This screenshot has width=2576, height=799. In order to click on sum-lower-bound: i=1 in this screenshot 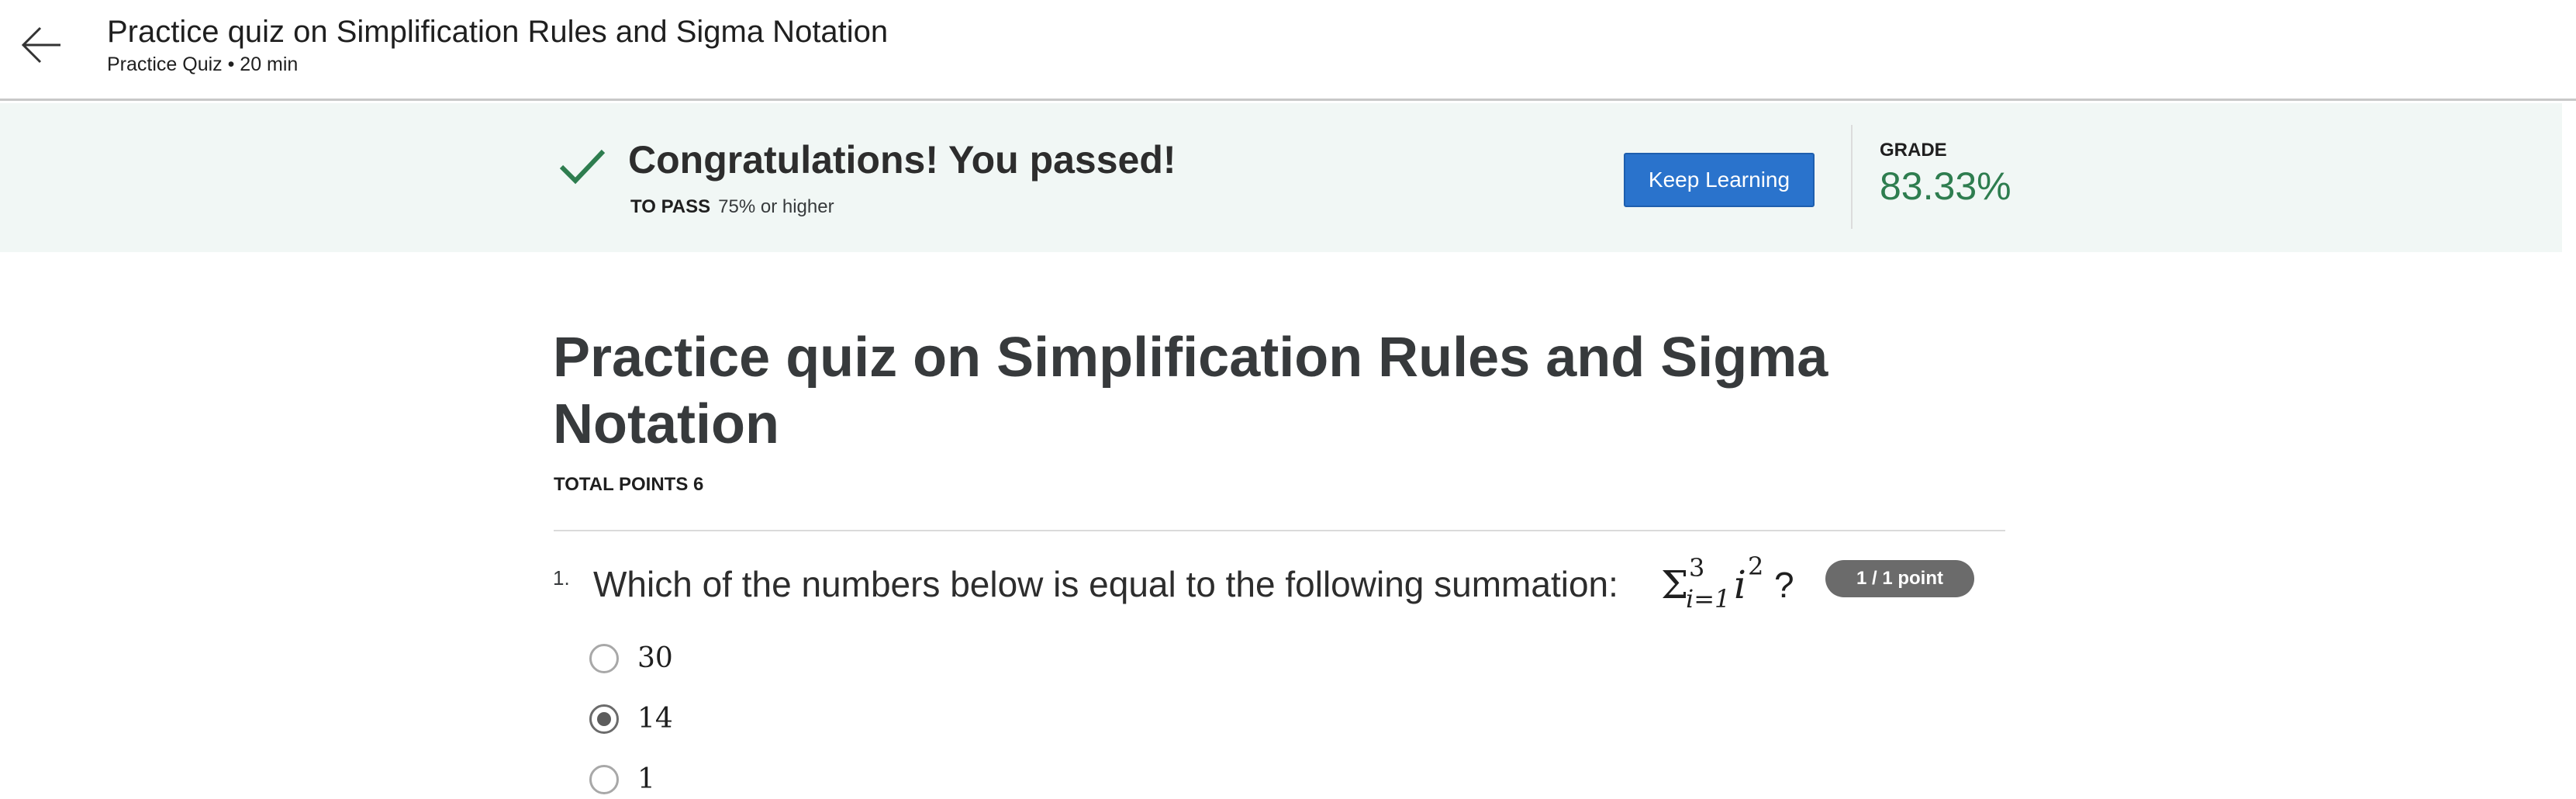, I will do `click(1709, 599)`.